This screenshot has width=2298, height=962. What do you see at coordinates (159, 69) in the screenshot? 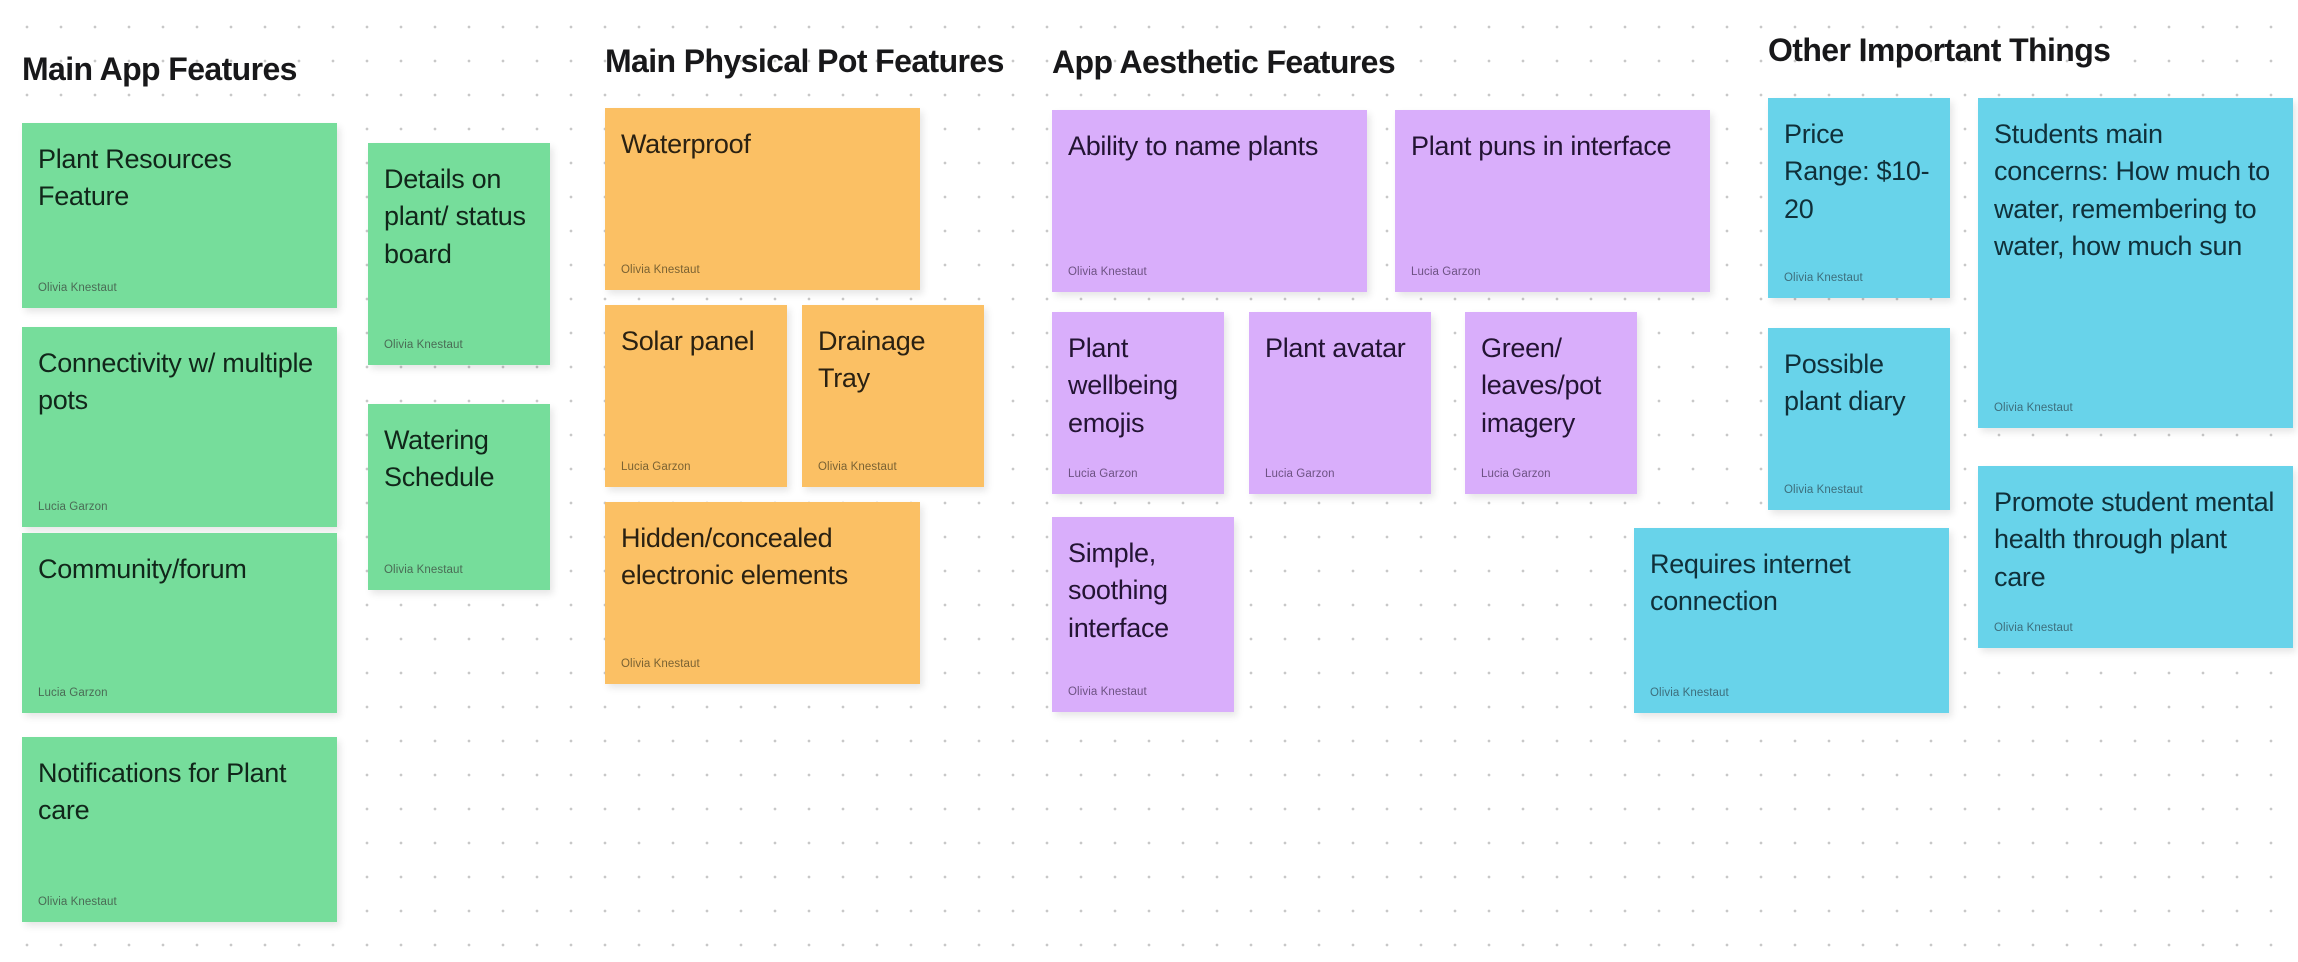
I see `column-heading-main-app-features: Main App Features` at bounding box center [159, 69].